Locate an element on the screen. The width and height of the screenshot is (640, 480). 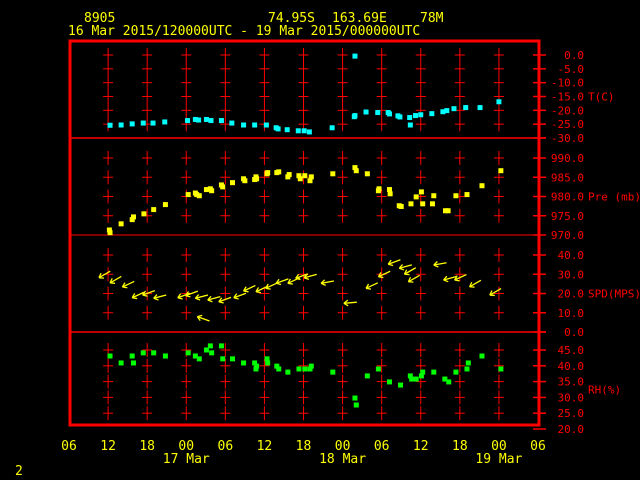
y-tick-label: 45.0 is located at coordinates (571, 350).